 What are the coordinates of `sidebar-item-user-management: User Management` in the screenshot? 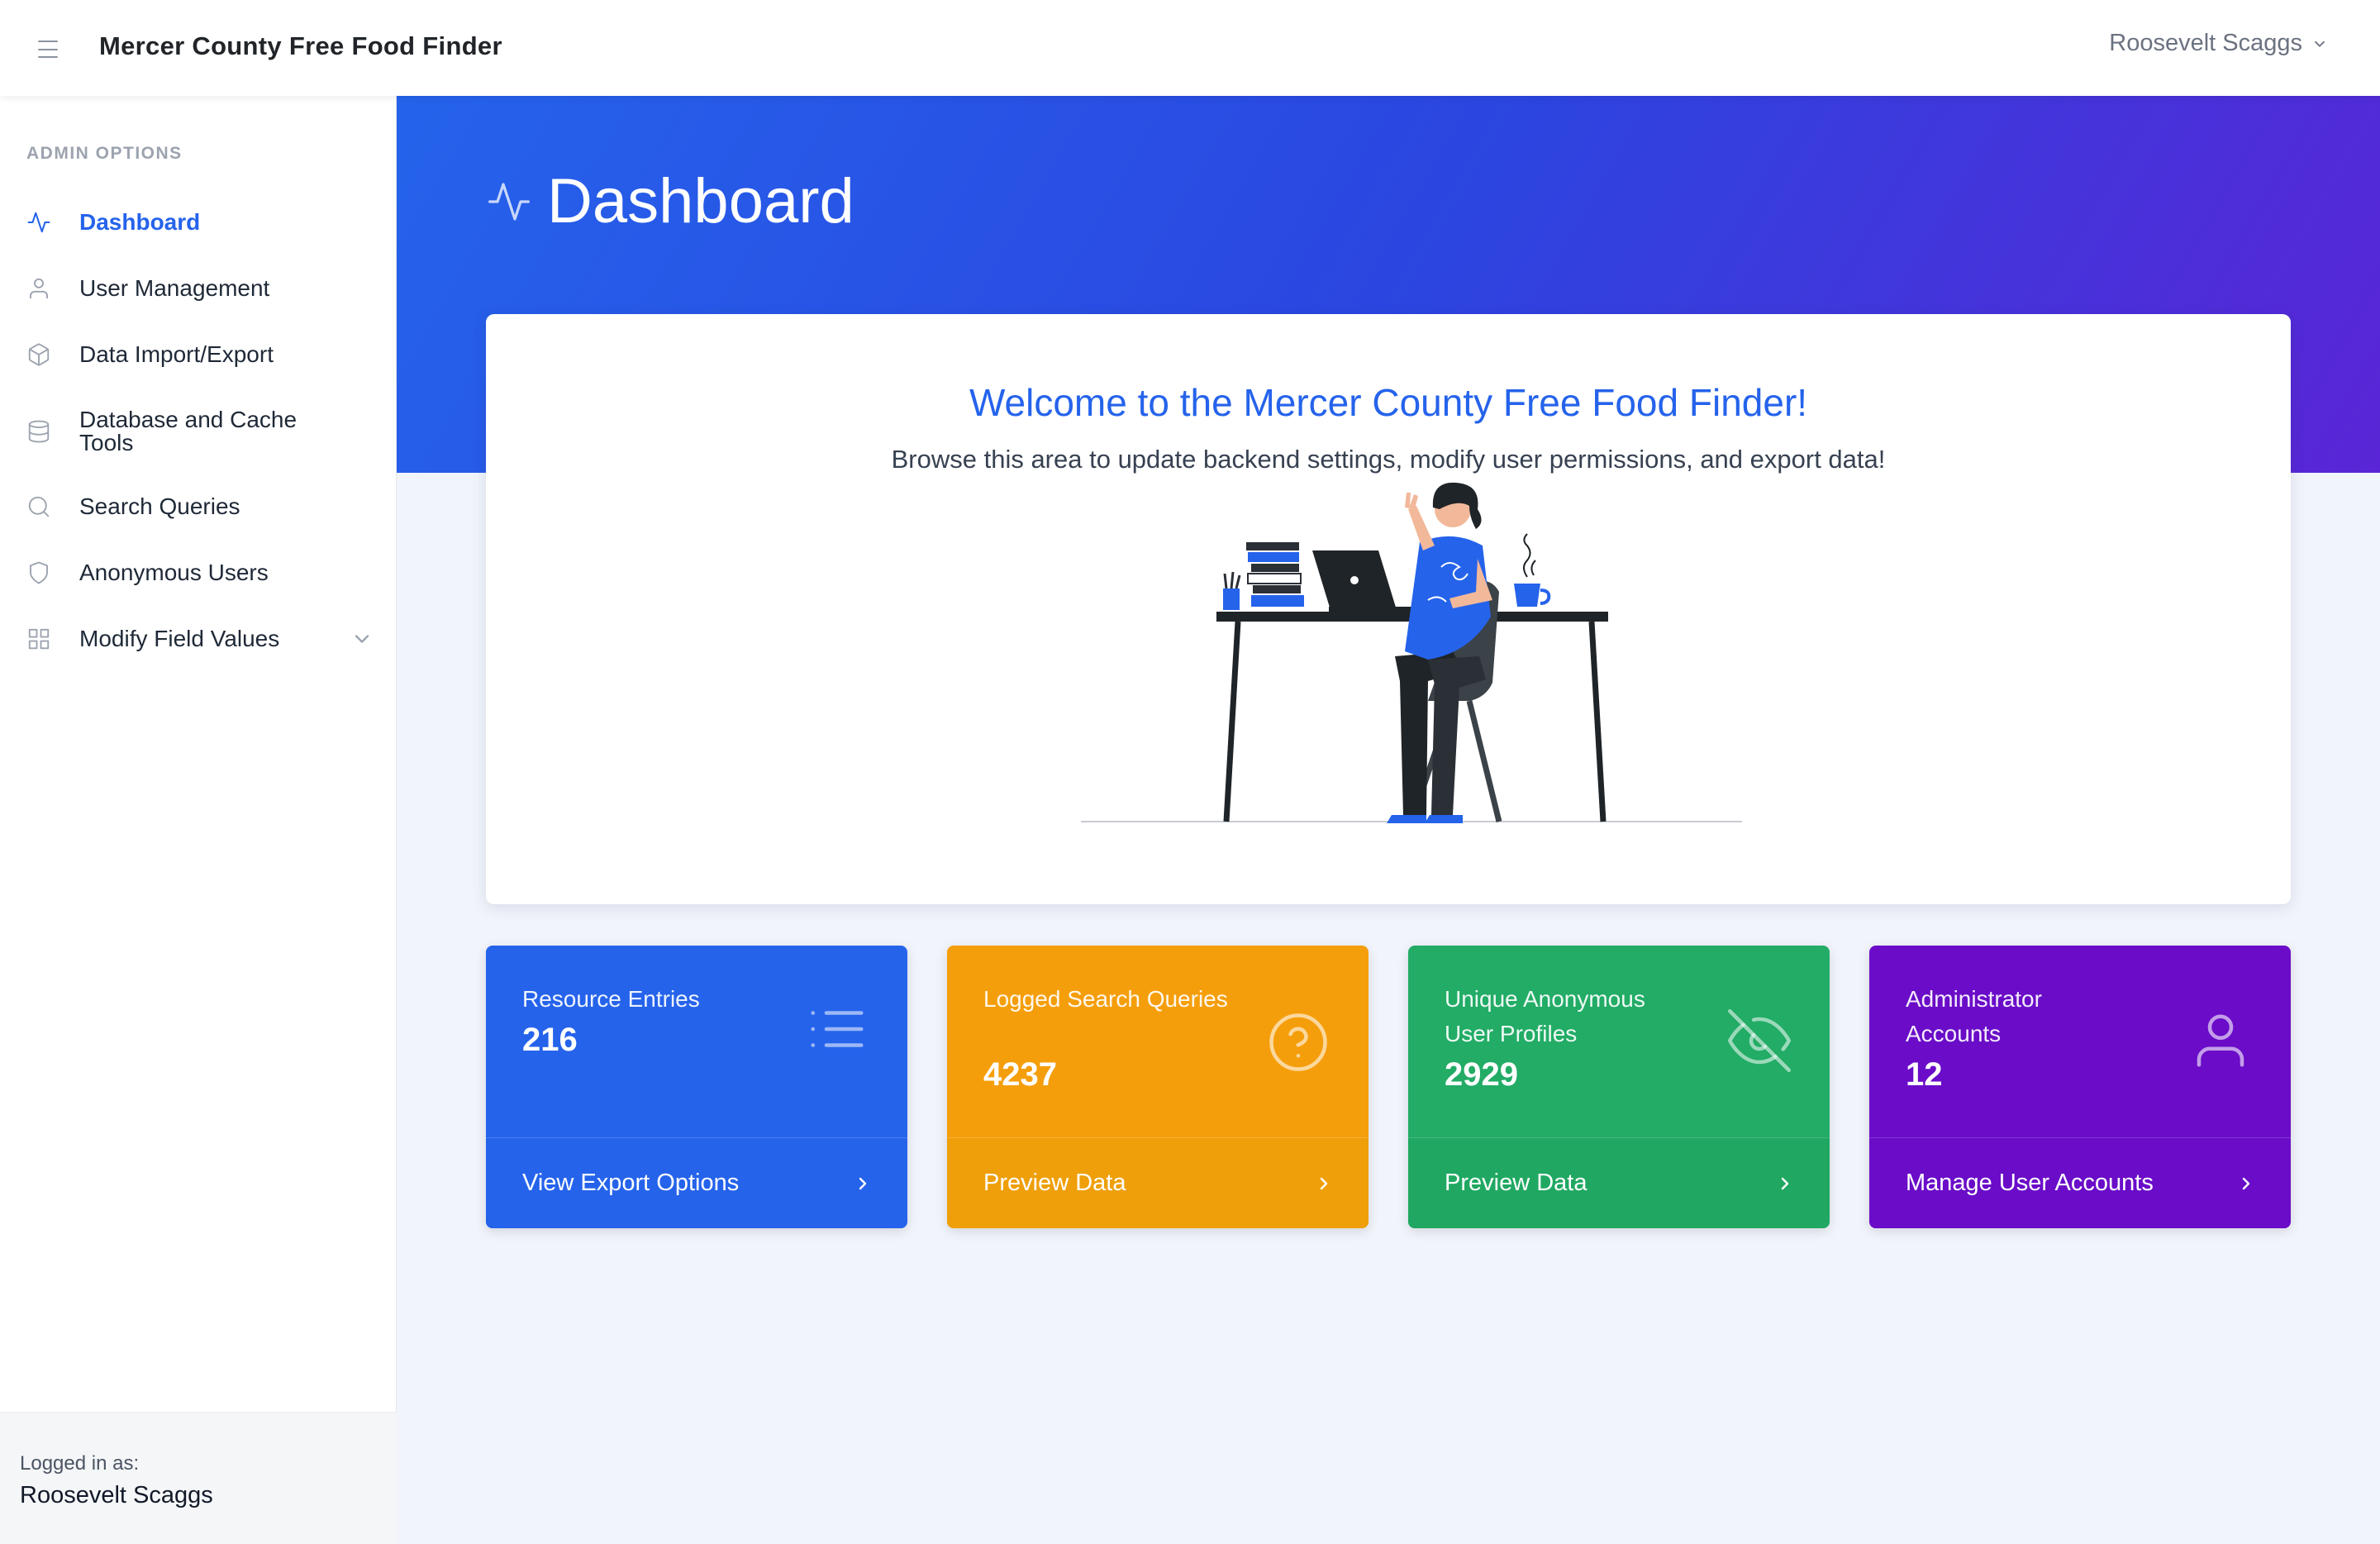 It's located at (198, 289).